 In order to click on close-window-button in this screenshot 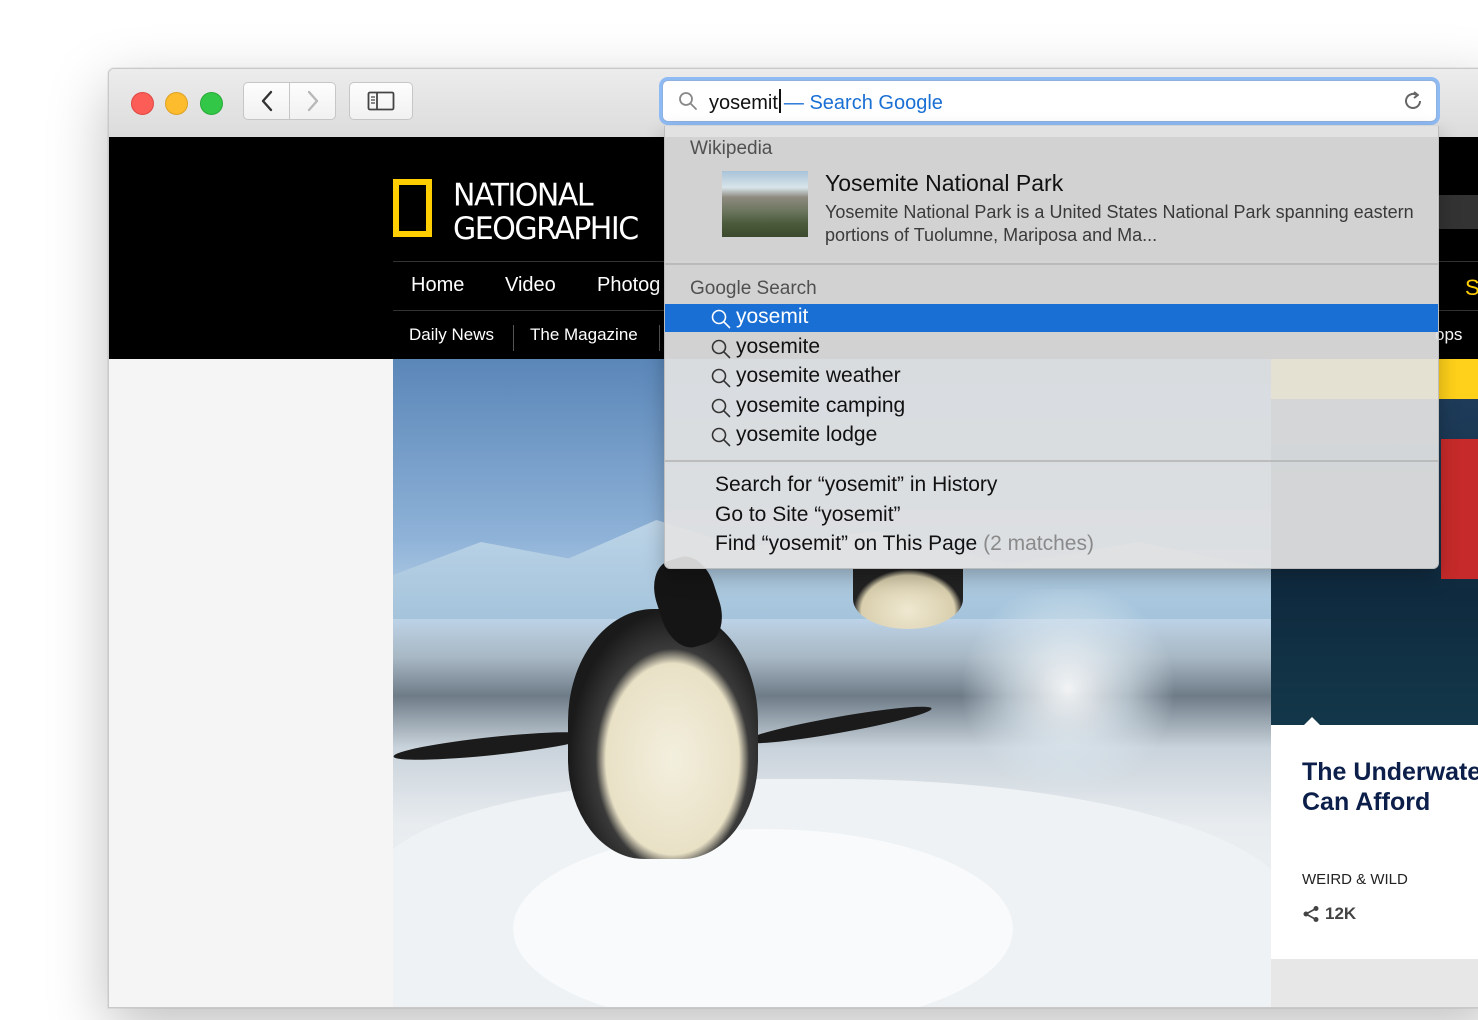, I will do `click(142, 103)`.